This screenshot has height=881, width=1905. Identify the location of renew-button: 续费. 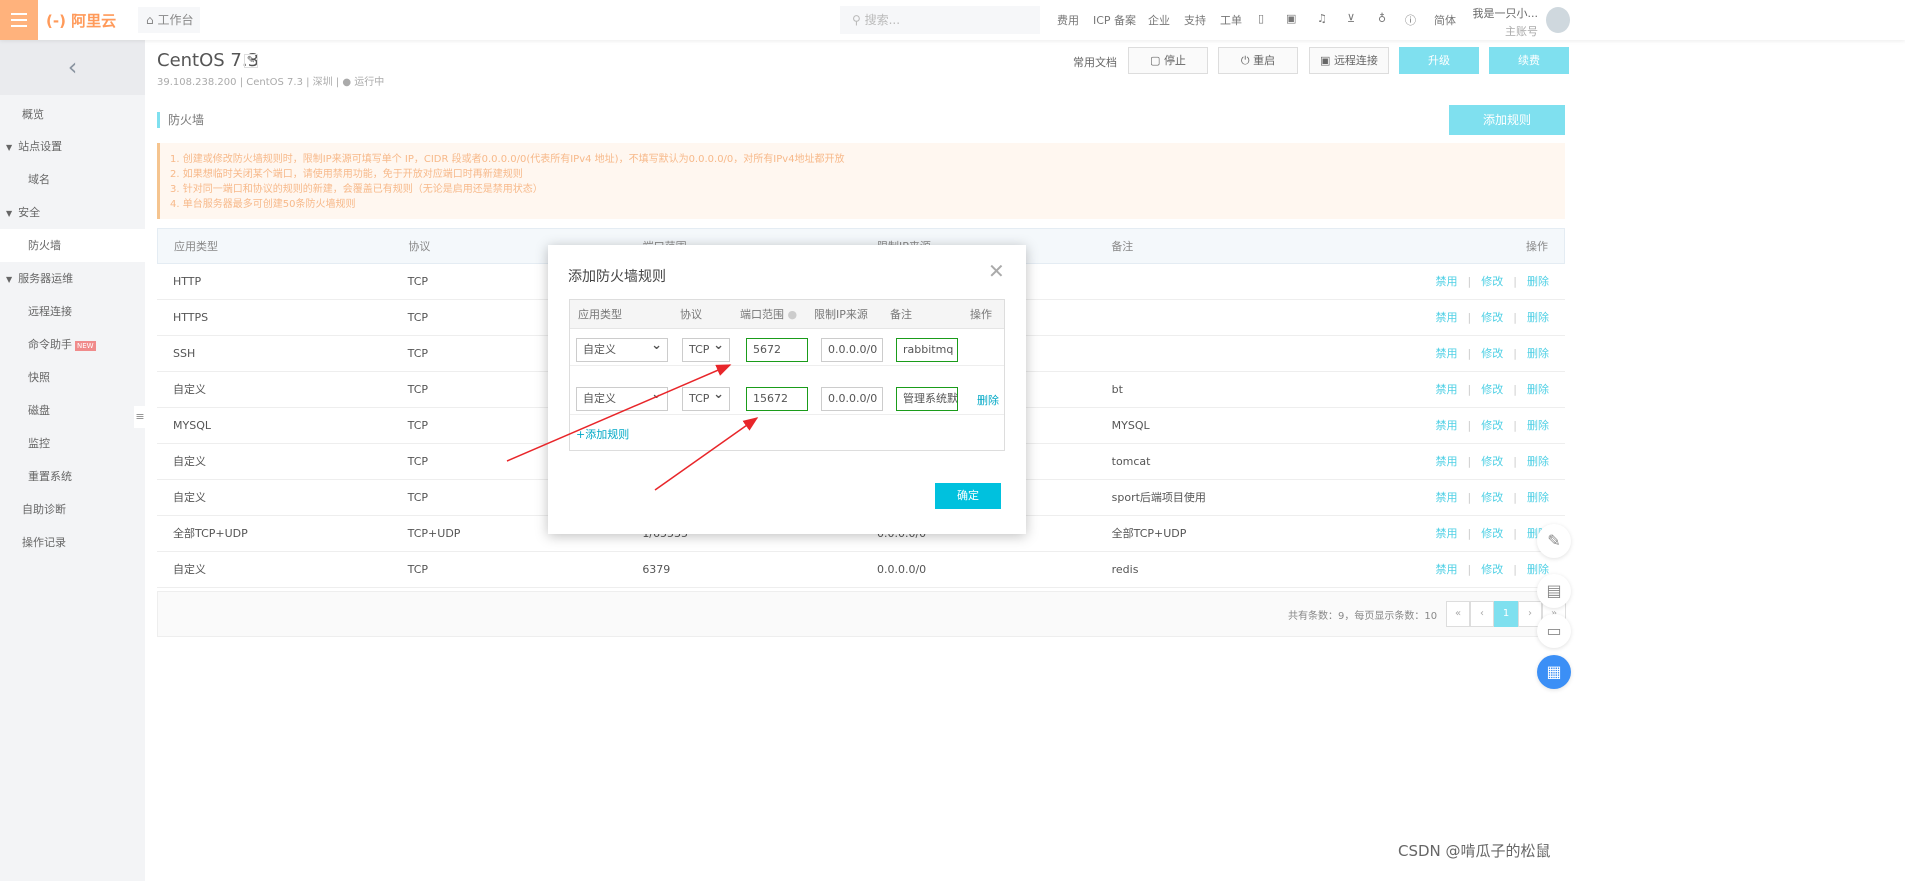
(1529, 60).